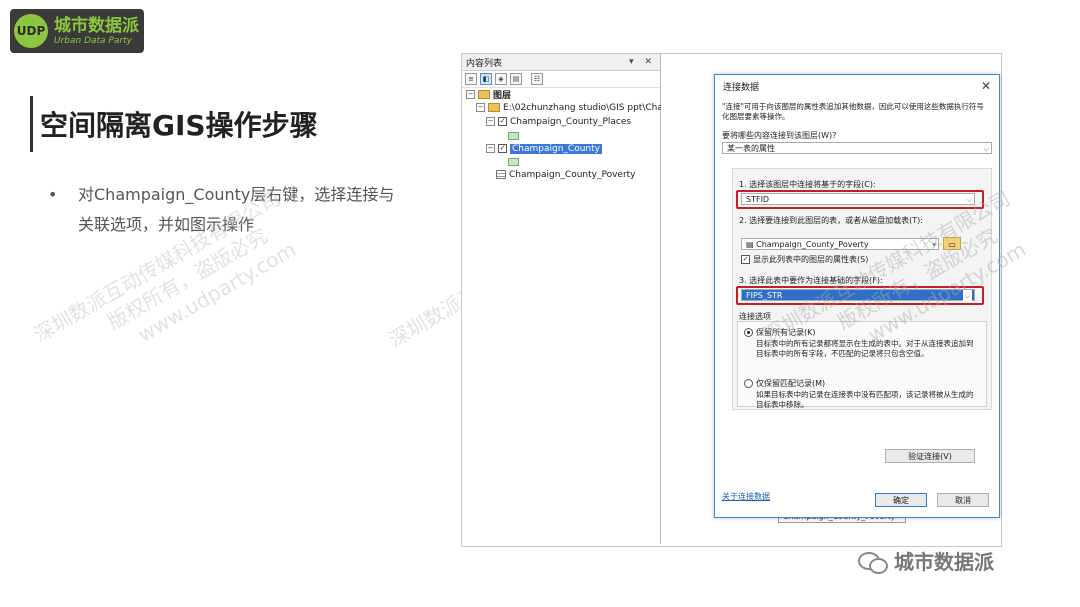  What do you see at coordinates (807, 184) in the screenshot?
I see `step1-label: 1. 选择该图层中连接将基于的字段(C):` at bounding box center [807, 184].